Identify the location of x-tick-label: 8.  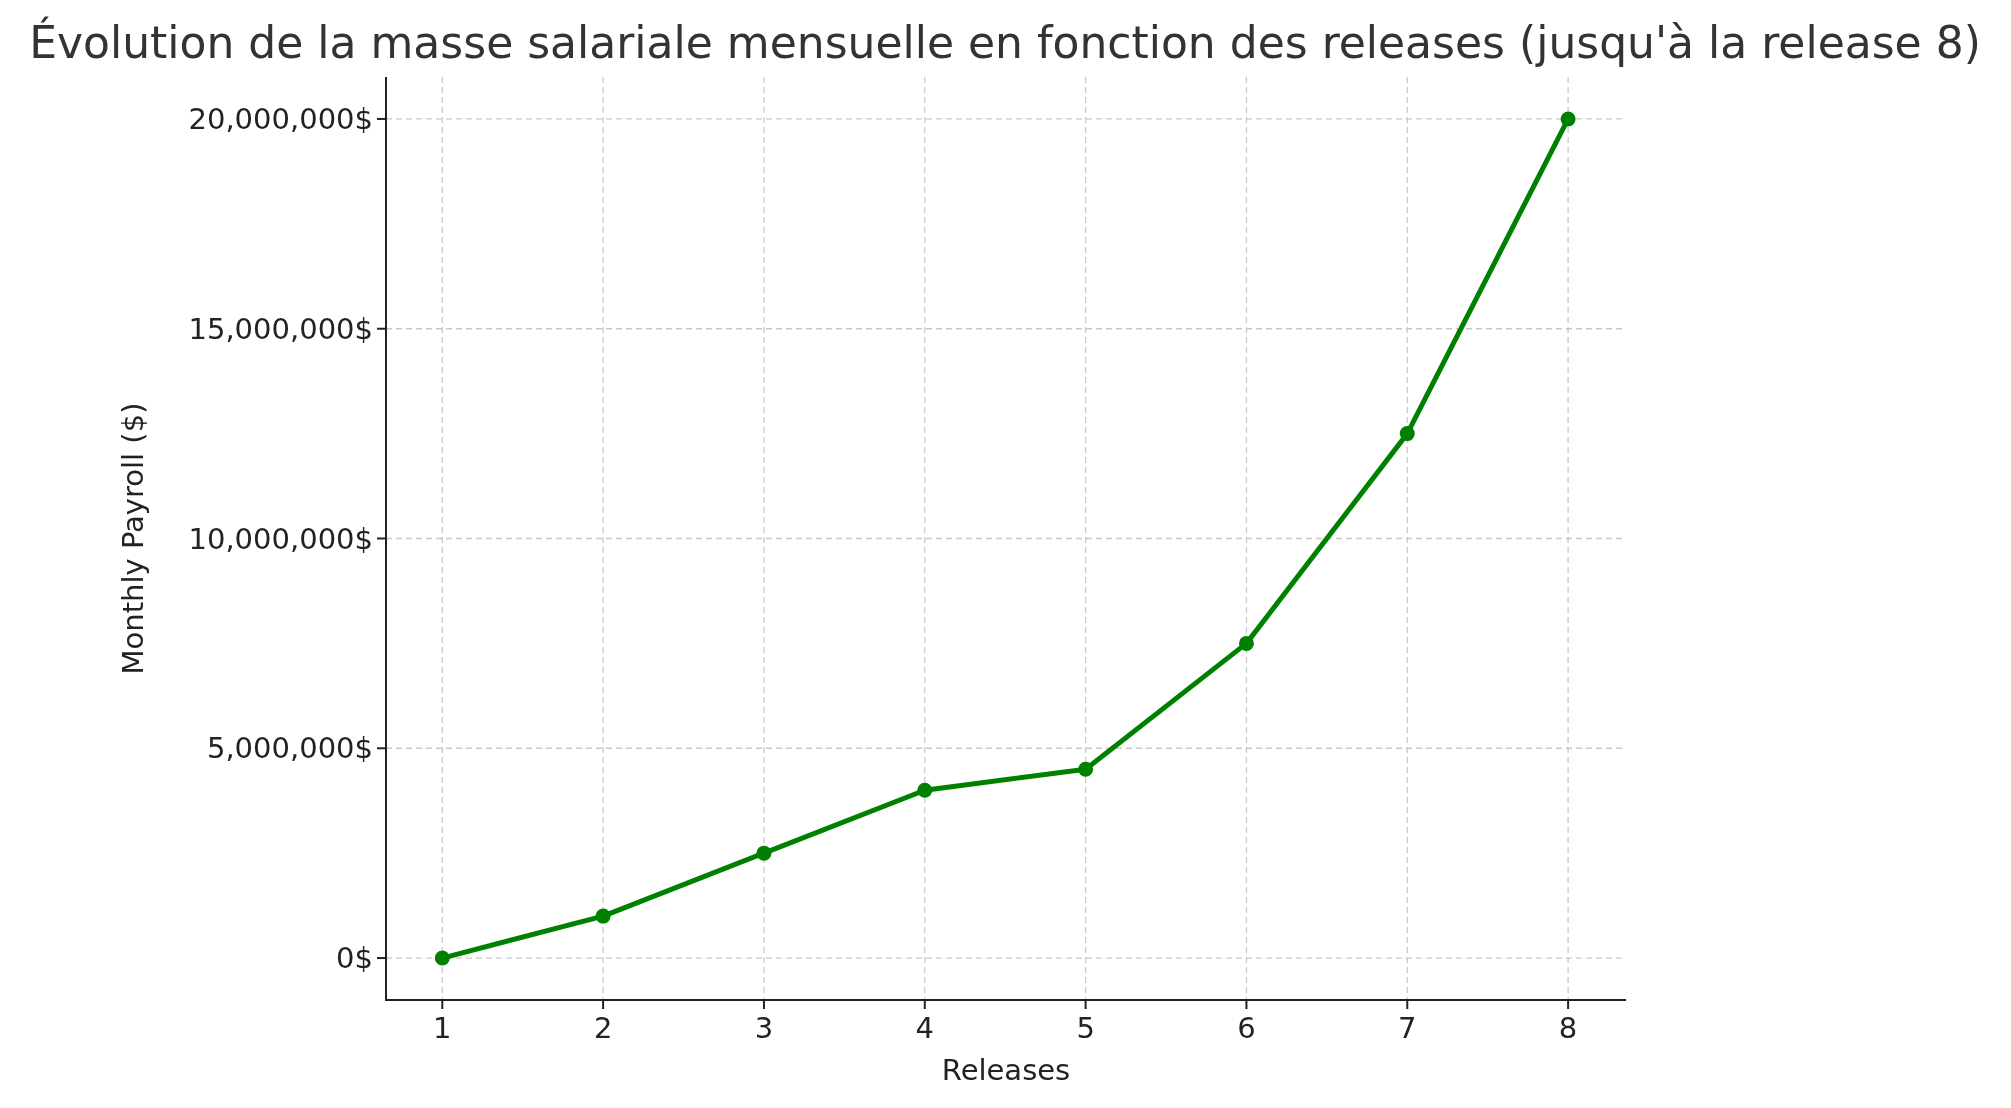
(1568, 1028).